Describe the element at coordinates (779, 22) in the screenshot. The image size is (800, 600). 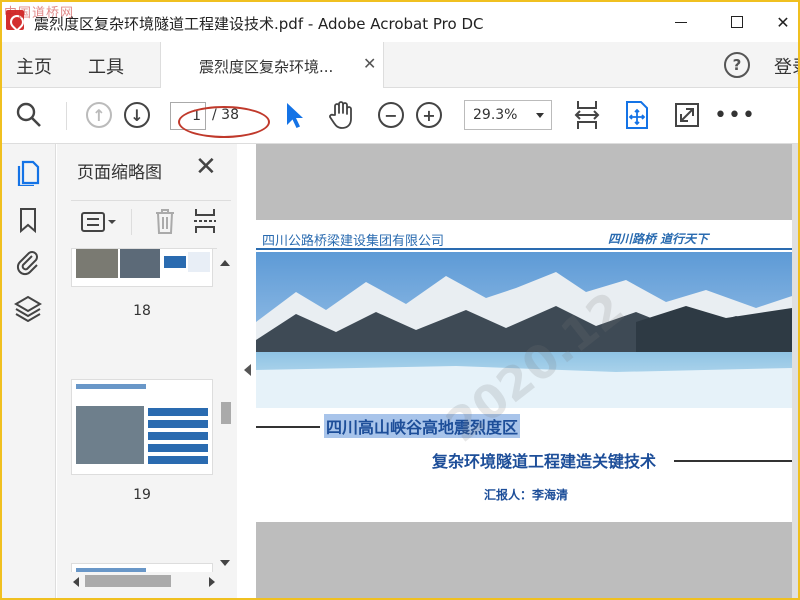
I see `close-window-button: ✕` at that location.